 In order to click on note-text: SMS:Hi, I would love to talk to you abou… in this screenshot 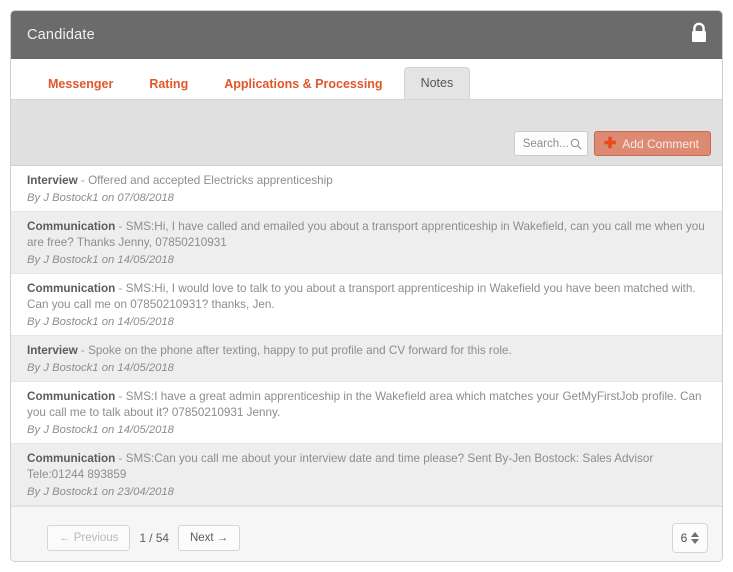, I will do `click(361, 296)`.